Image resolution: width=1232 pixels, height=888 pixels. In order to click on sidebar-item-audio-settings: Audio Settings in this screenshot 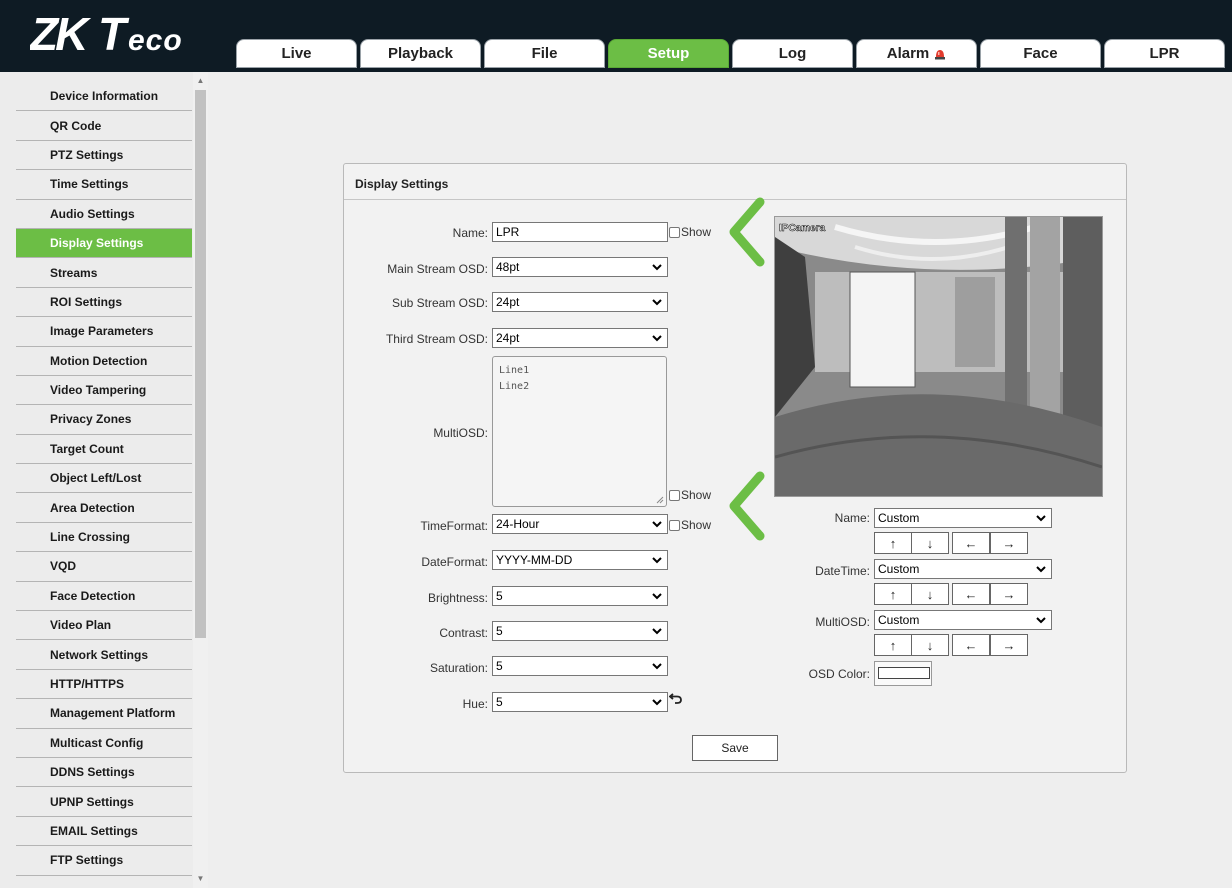, I will do `click(104, 214)`.